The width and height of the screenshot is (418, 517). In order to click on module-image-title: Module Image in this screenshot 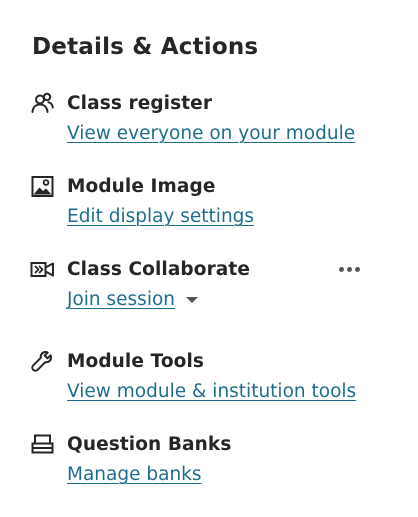, I will do `click(141, 186)`.